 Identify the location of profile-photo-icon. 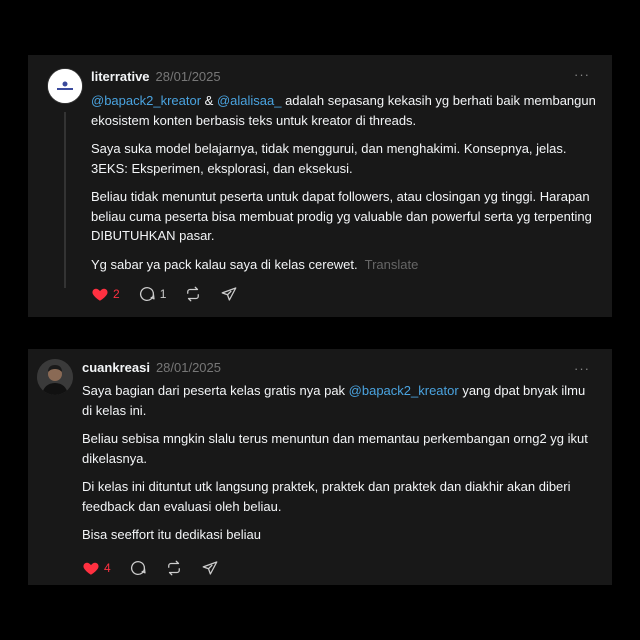
(55, 377).